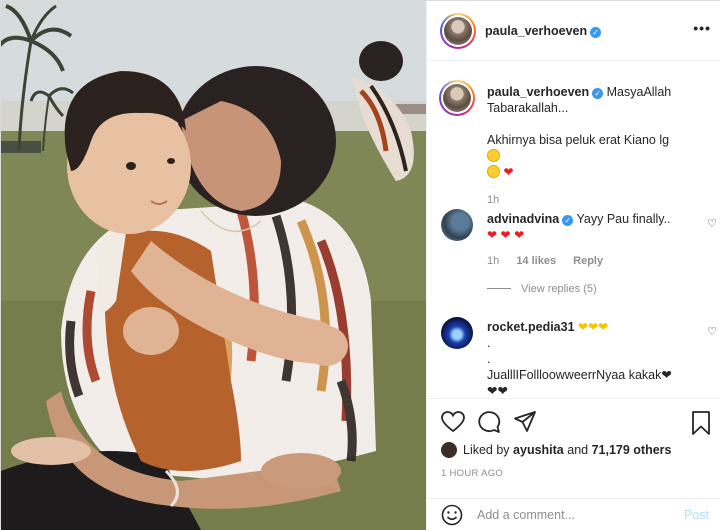 This screenshot has width=720, height=530. I want to click on likes-others-count: 71,179 others, so click(632, 450).